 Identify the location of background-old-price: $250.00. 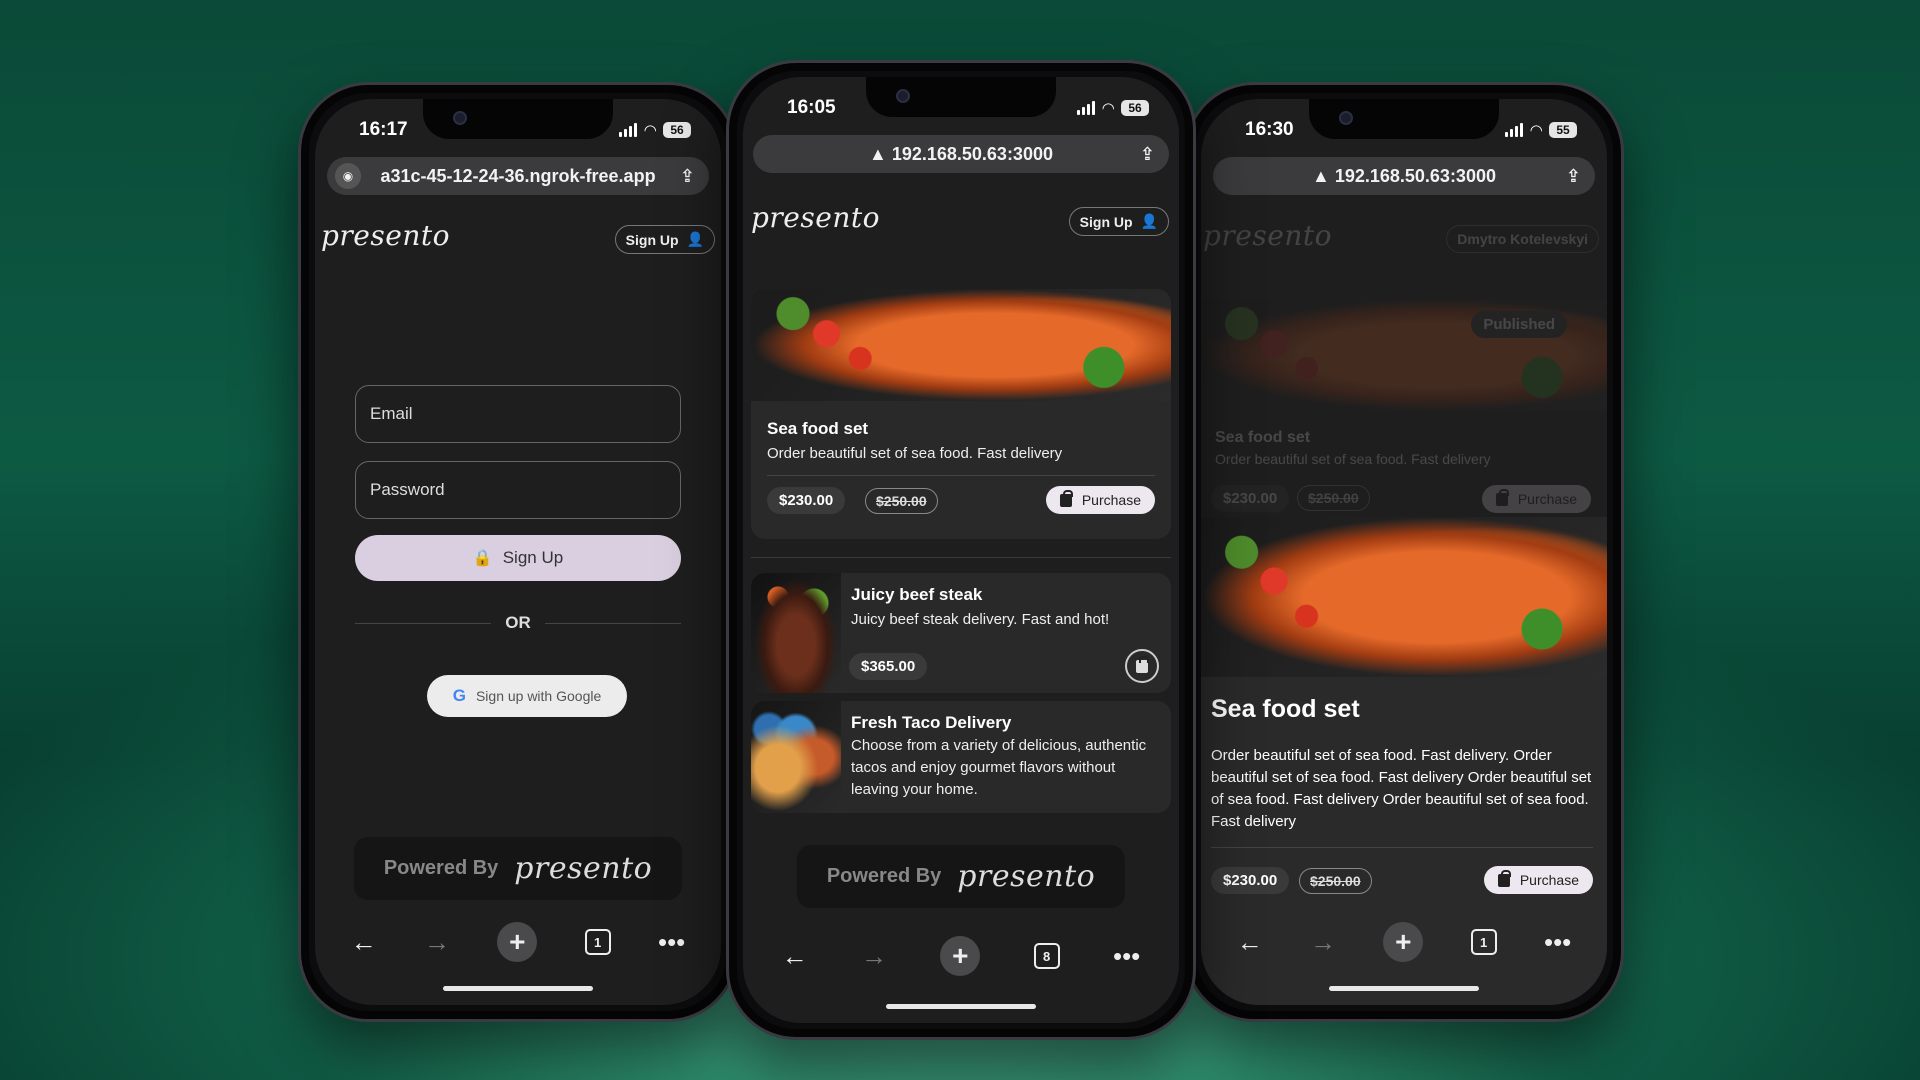
(1333, 498).